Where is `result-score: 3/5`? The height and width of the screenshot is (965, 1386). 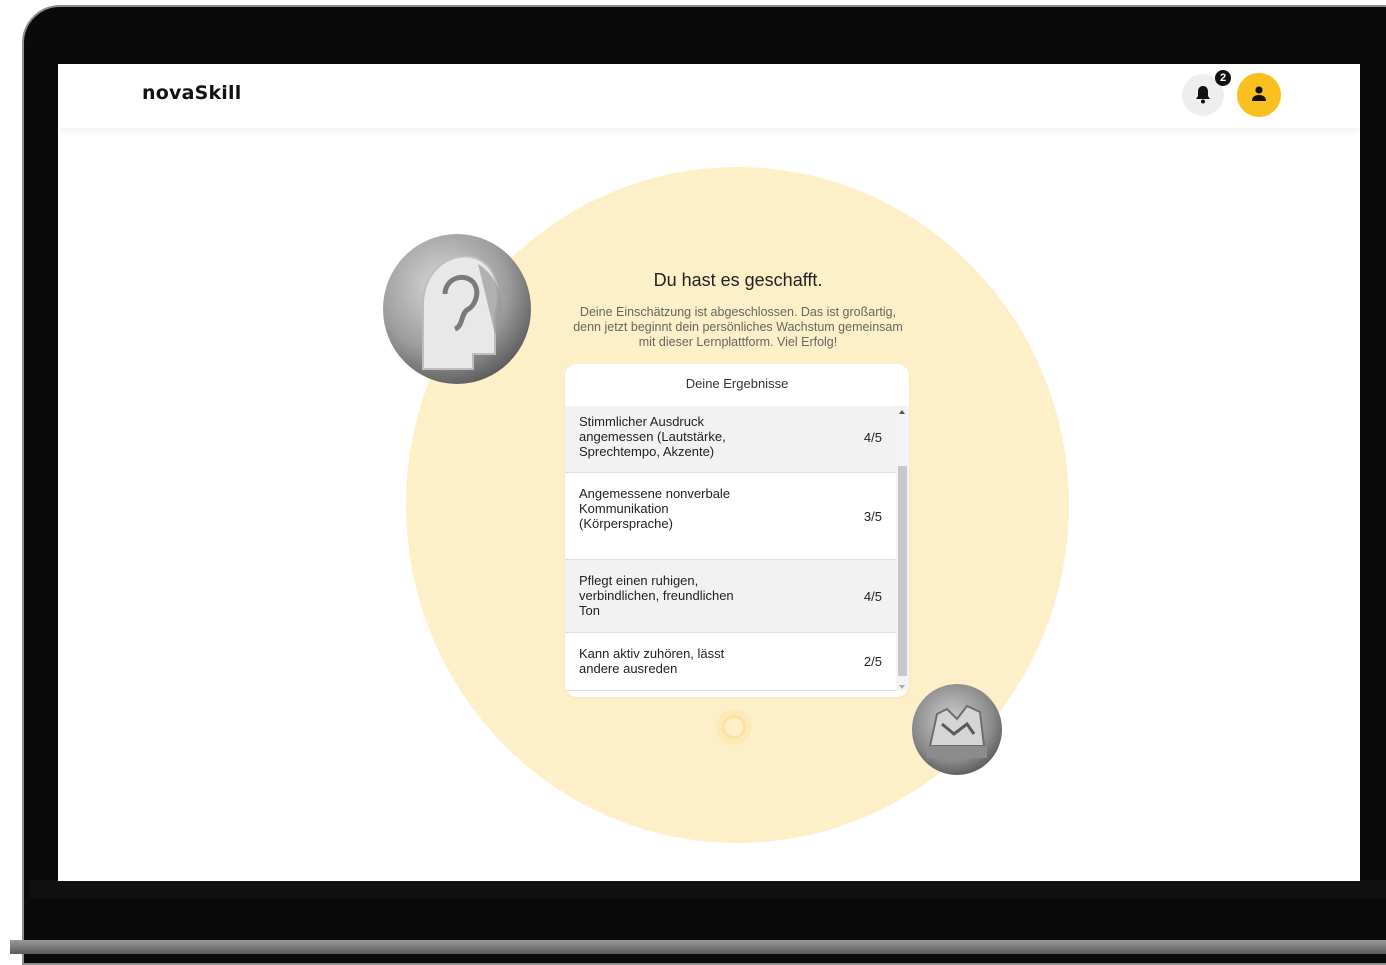 result-score: 3/5 is located at coordinates (872, 516).